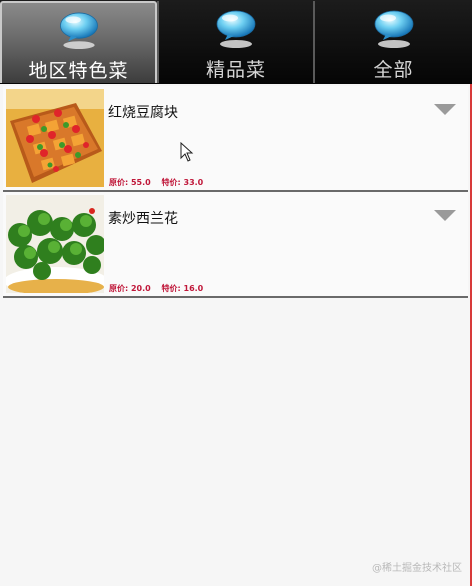  I want to click on tab-all: 全部, so click(392, 42).